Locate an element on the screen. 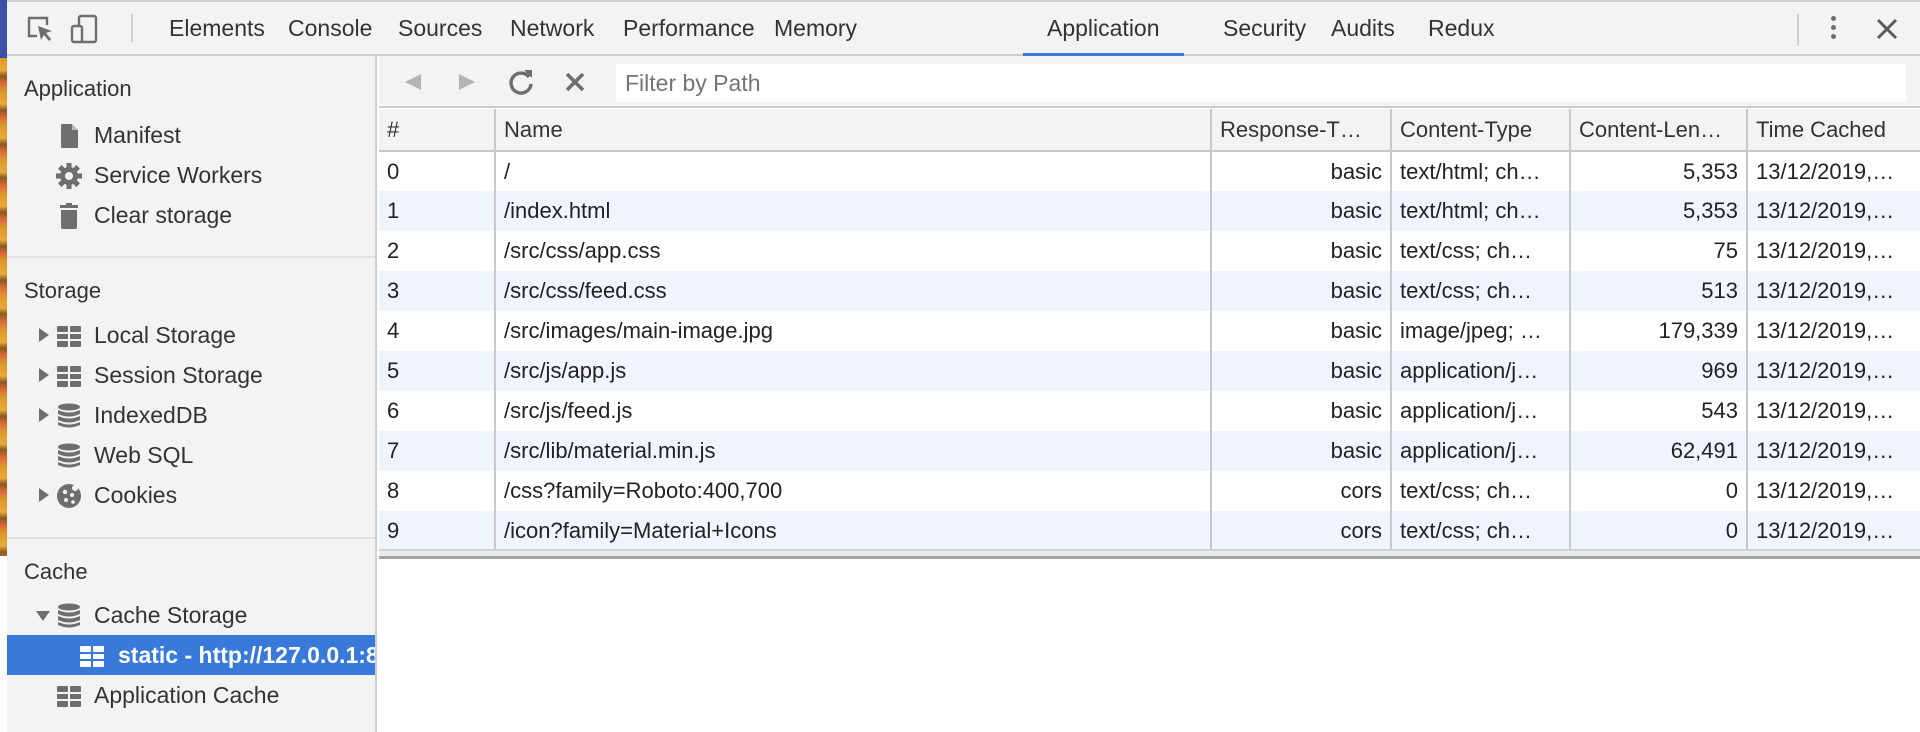 The image size is (1920, 732). sidebar-item-clear-storage: Clear storage is located at coordinates (191, 215).